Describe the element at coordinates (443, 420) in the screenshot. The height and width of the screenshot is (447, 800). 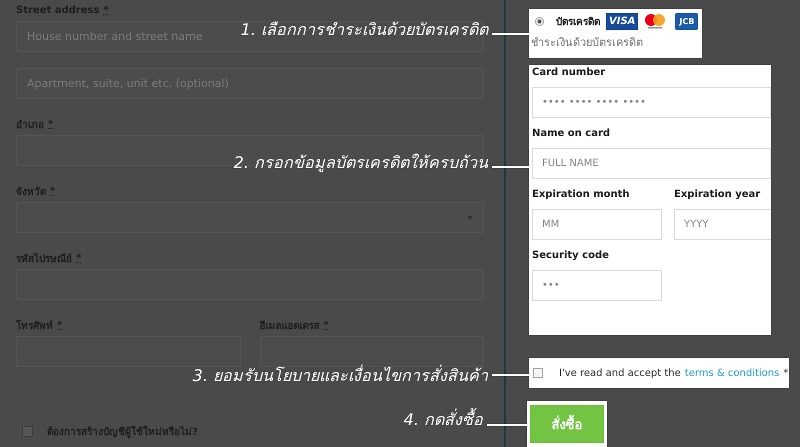
I see `annotation-text: 4. กดสั่งซื้อ` at that location.